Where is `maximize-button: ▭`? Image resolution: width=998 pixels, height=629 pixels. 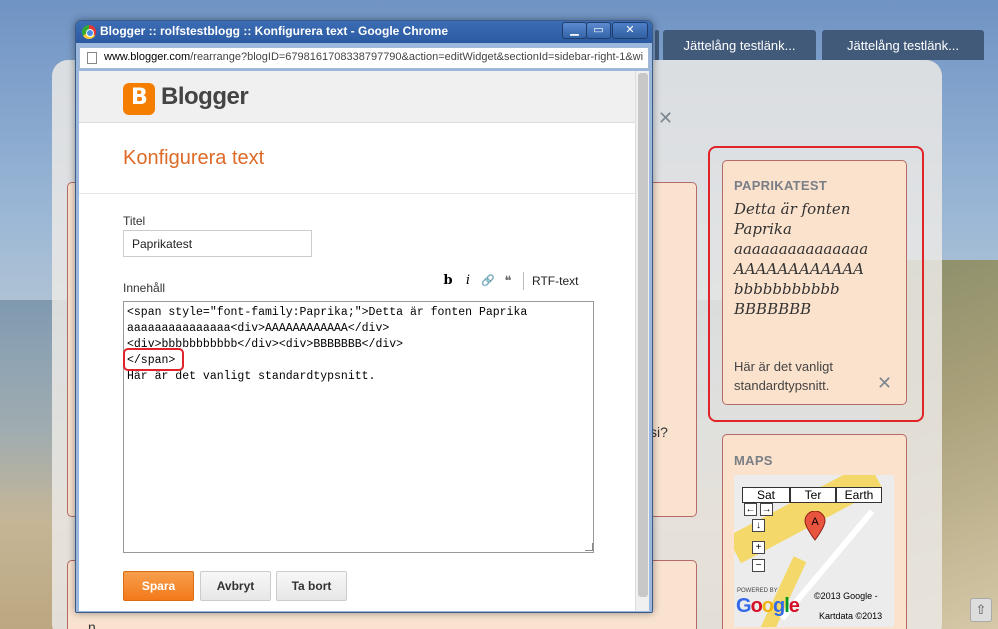 maximize-button: ▭ is located at coordinates (598, 30).